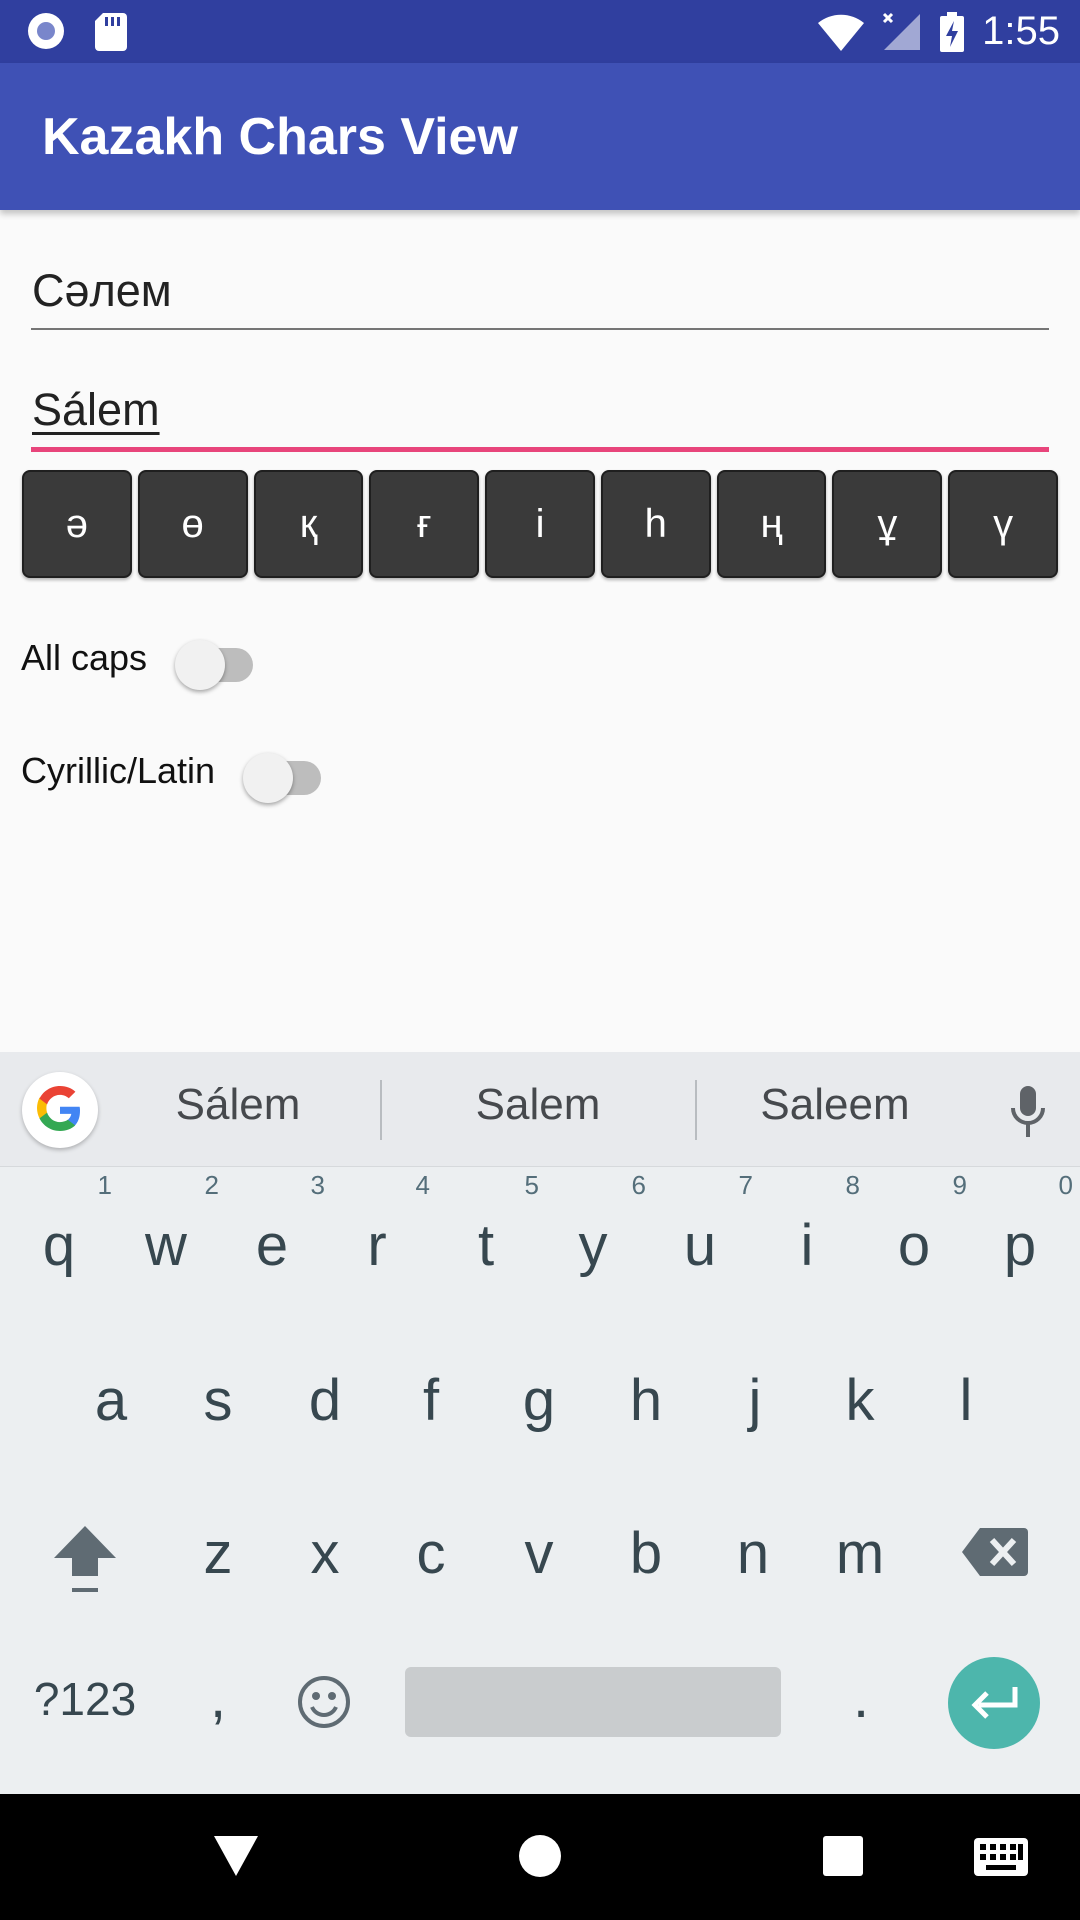 The width and height of the screenshot is (1080, 1920). What do you see at coordinates (638, 1185) in the screenshot?
I see `key-hint: 6` at bounding box center [638, 1185].